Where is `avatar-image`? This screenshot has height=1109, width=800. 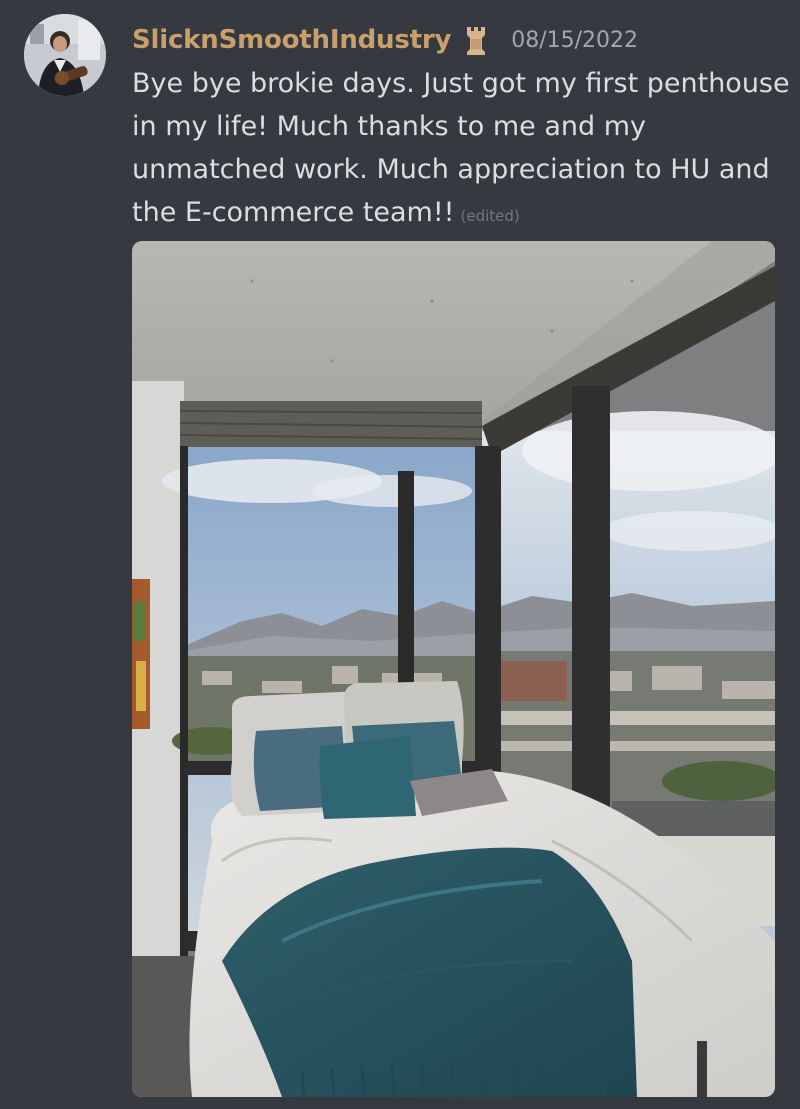 avatar-image is located at coordinates (65, 55).